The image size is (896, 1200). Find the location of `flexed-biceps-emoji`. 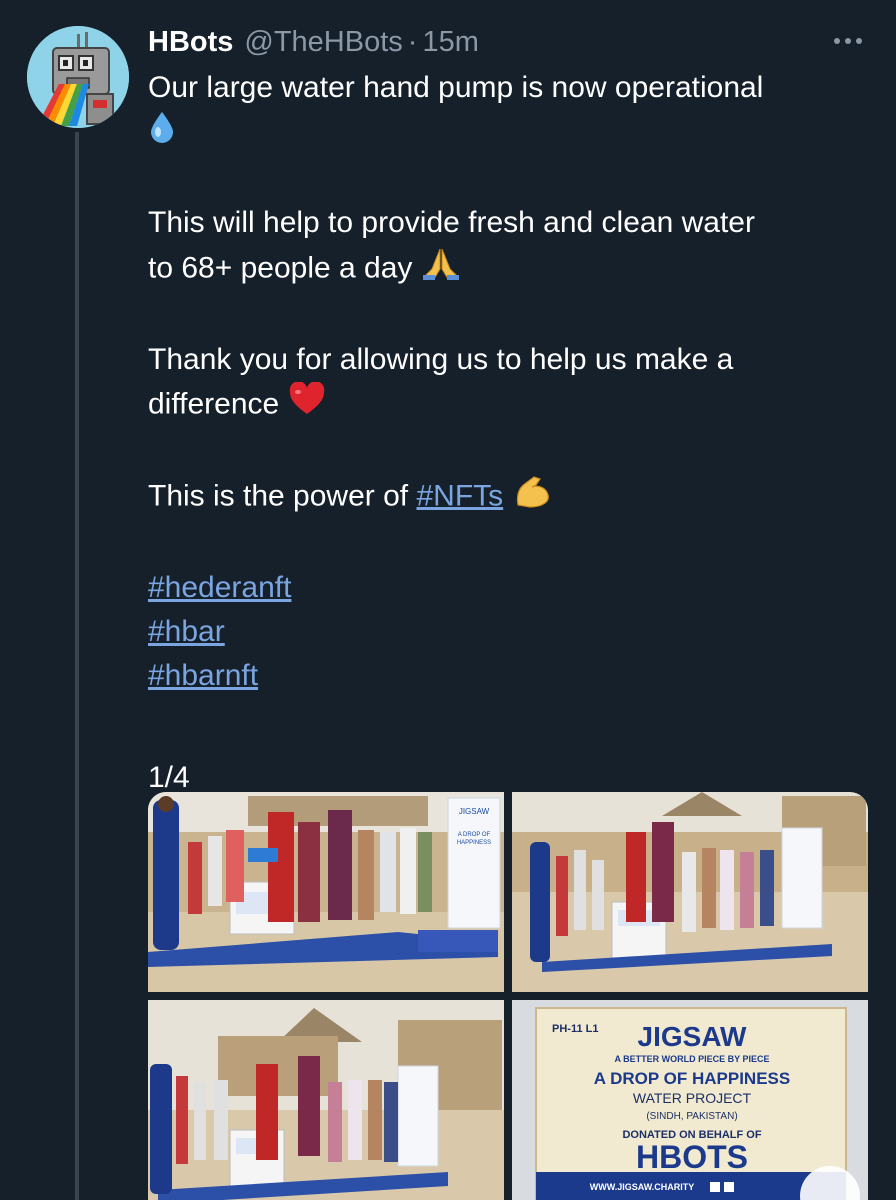

flexed-biceps-emoji is located at coordinates (532, 497).